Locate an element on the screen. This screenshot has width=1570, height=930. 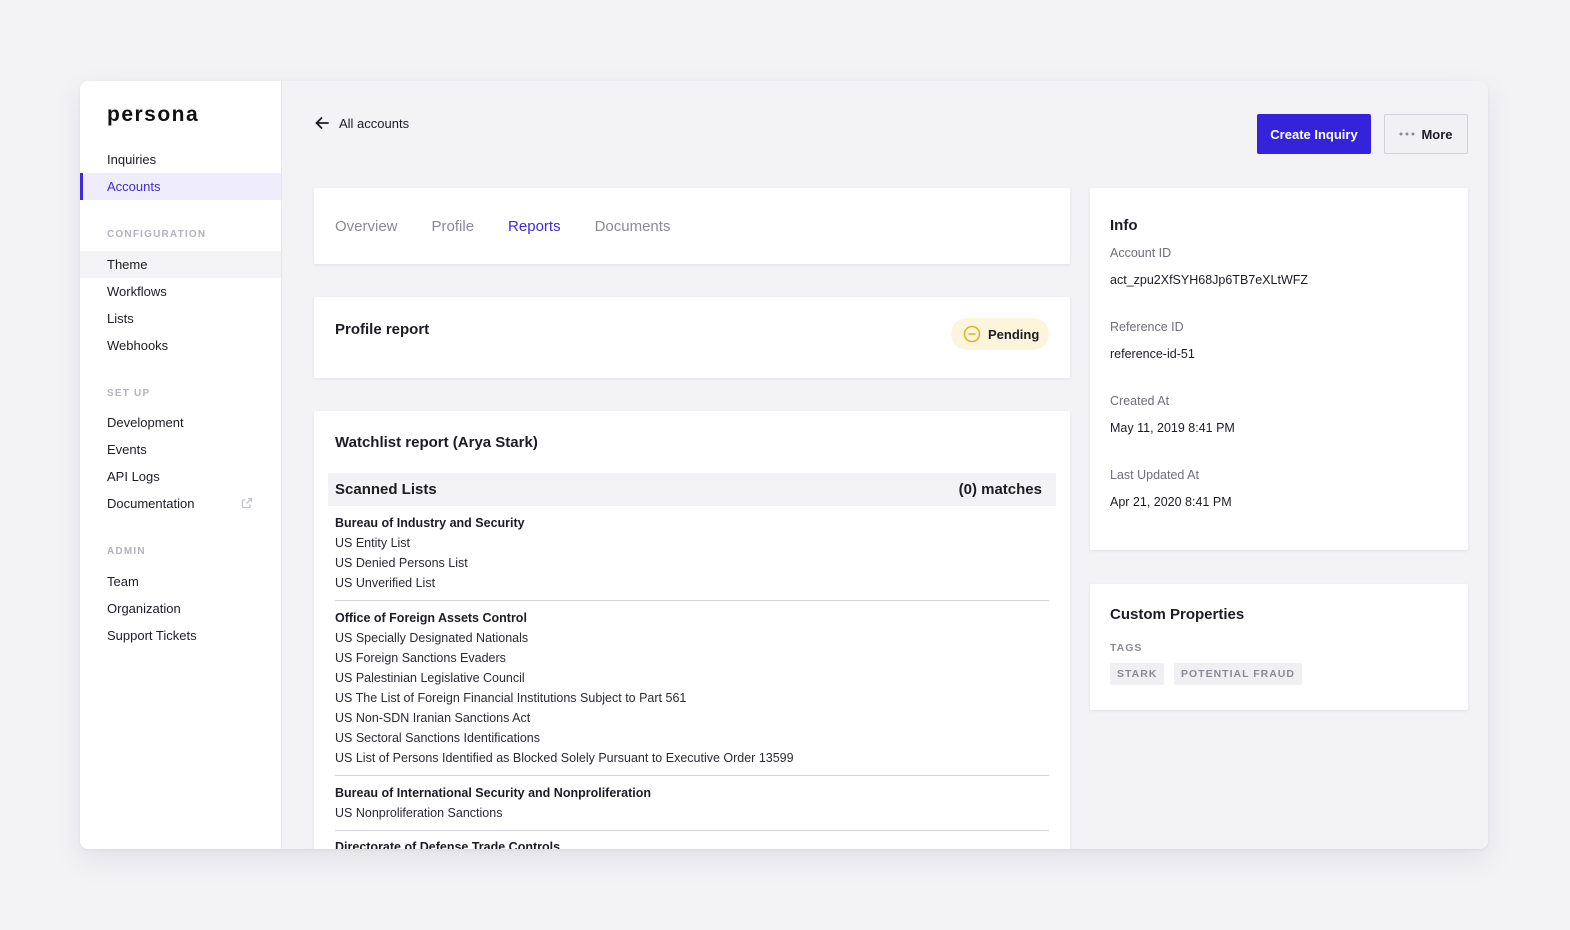
sidebar-item-label: Documentation is located at coordinates (151, 503).